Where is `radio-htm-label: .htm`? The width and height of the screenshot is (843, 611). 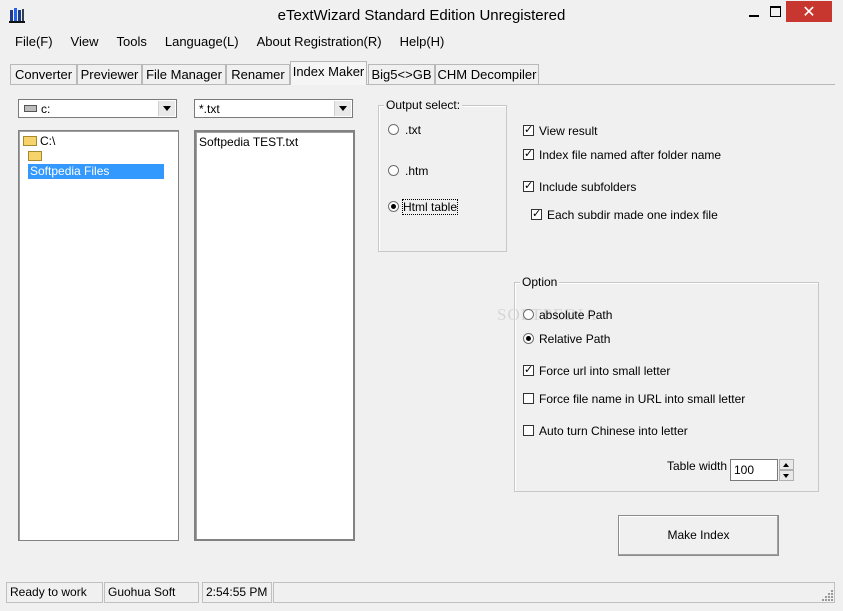 radio-htm-label: .htm is located at coordinates (416, 171).